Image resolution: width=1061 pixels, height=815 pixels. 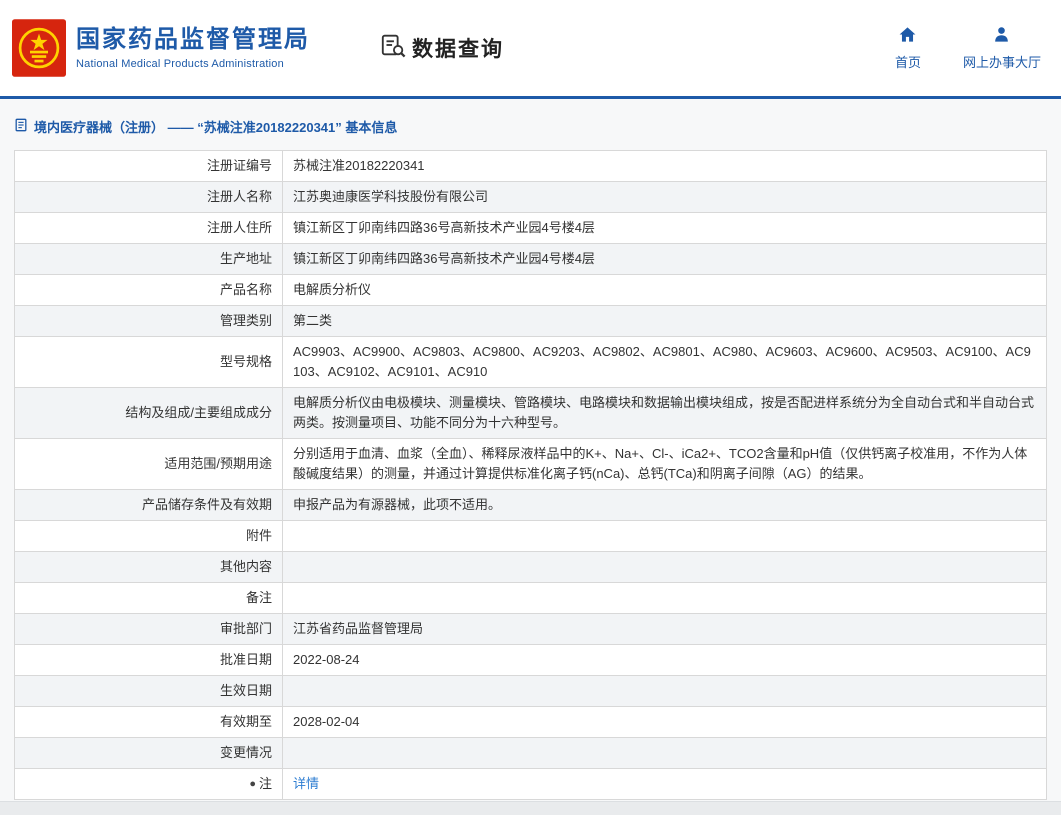 What do you see at coordinates (148, 753) in the screenshot?
I see `field-label: 变更情况` at bounding box center [148, 753].